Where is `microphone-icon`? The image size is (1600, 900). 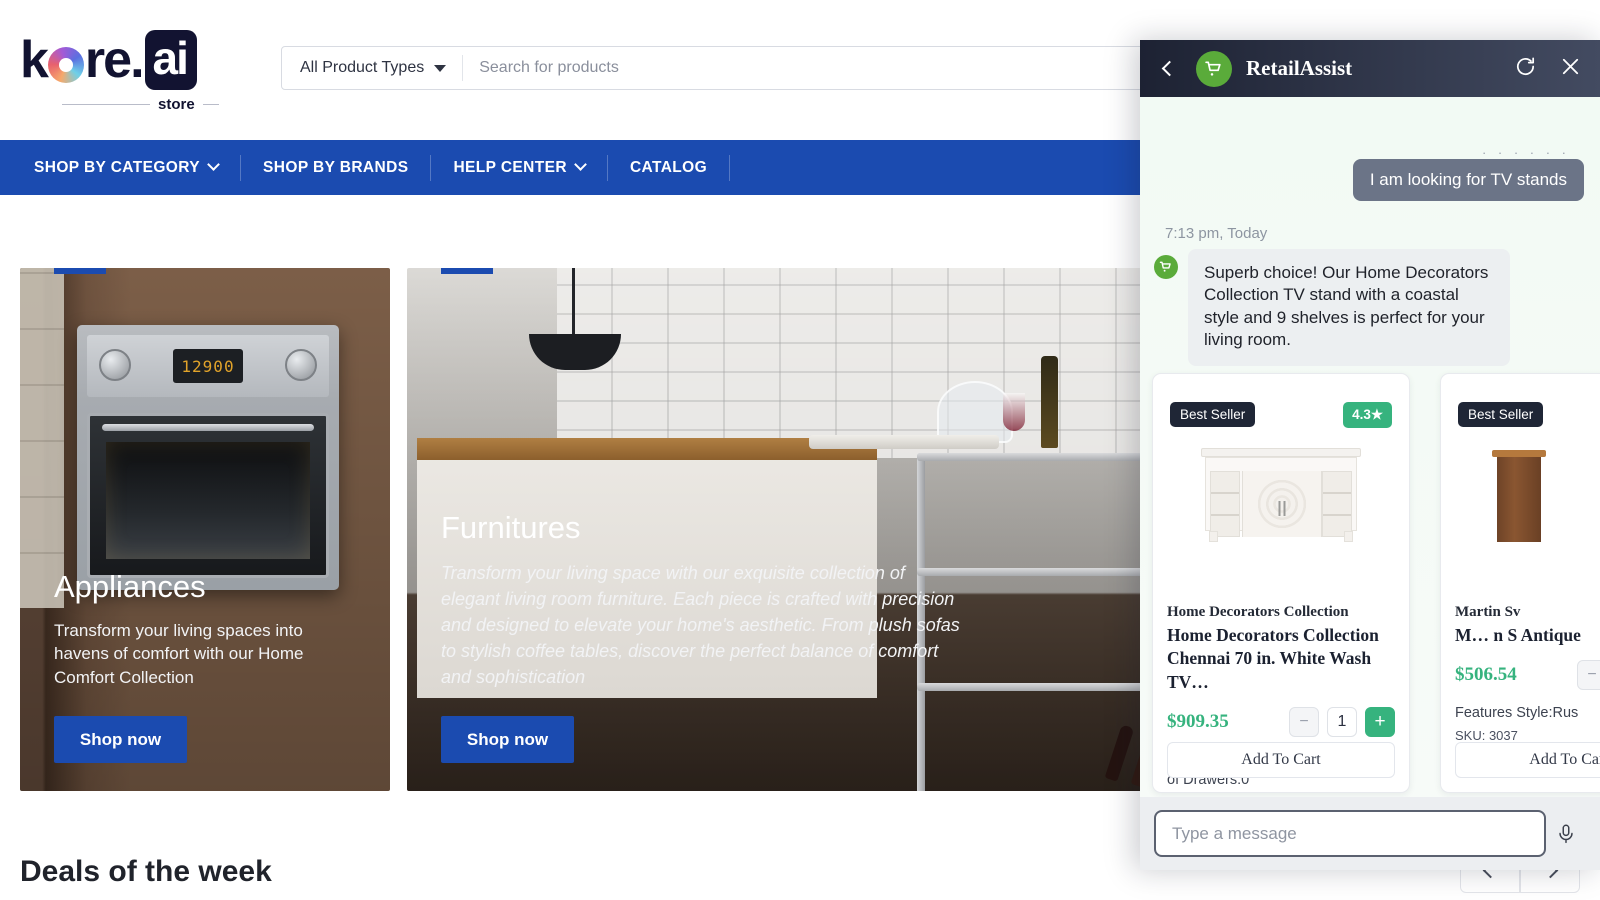
microphone-icon is located at coordinates (1566, 833).